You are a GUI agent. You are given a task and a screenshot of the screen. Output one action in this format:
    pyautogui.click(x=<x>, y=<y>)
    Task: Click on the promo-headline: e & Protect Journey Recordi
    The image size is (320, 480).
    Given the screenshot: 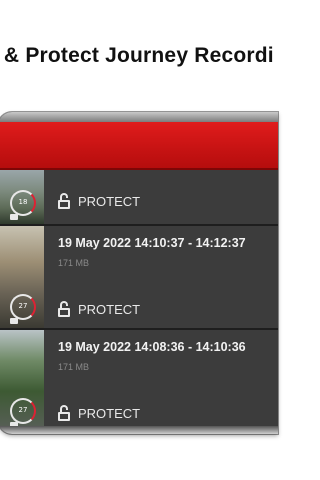 What is the action you would take?
    pyautogui.click(x=137, y=55)
    